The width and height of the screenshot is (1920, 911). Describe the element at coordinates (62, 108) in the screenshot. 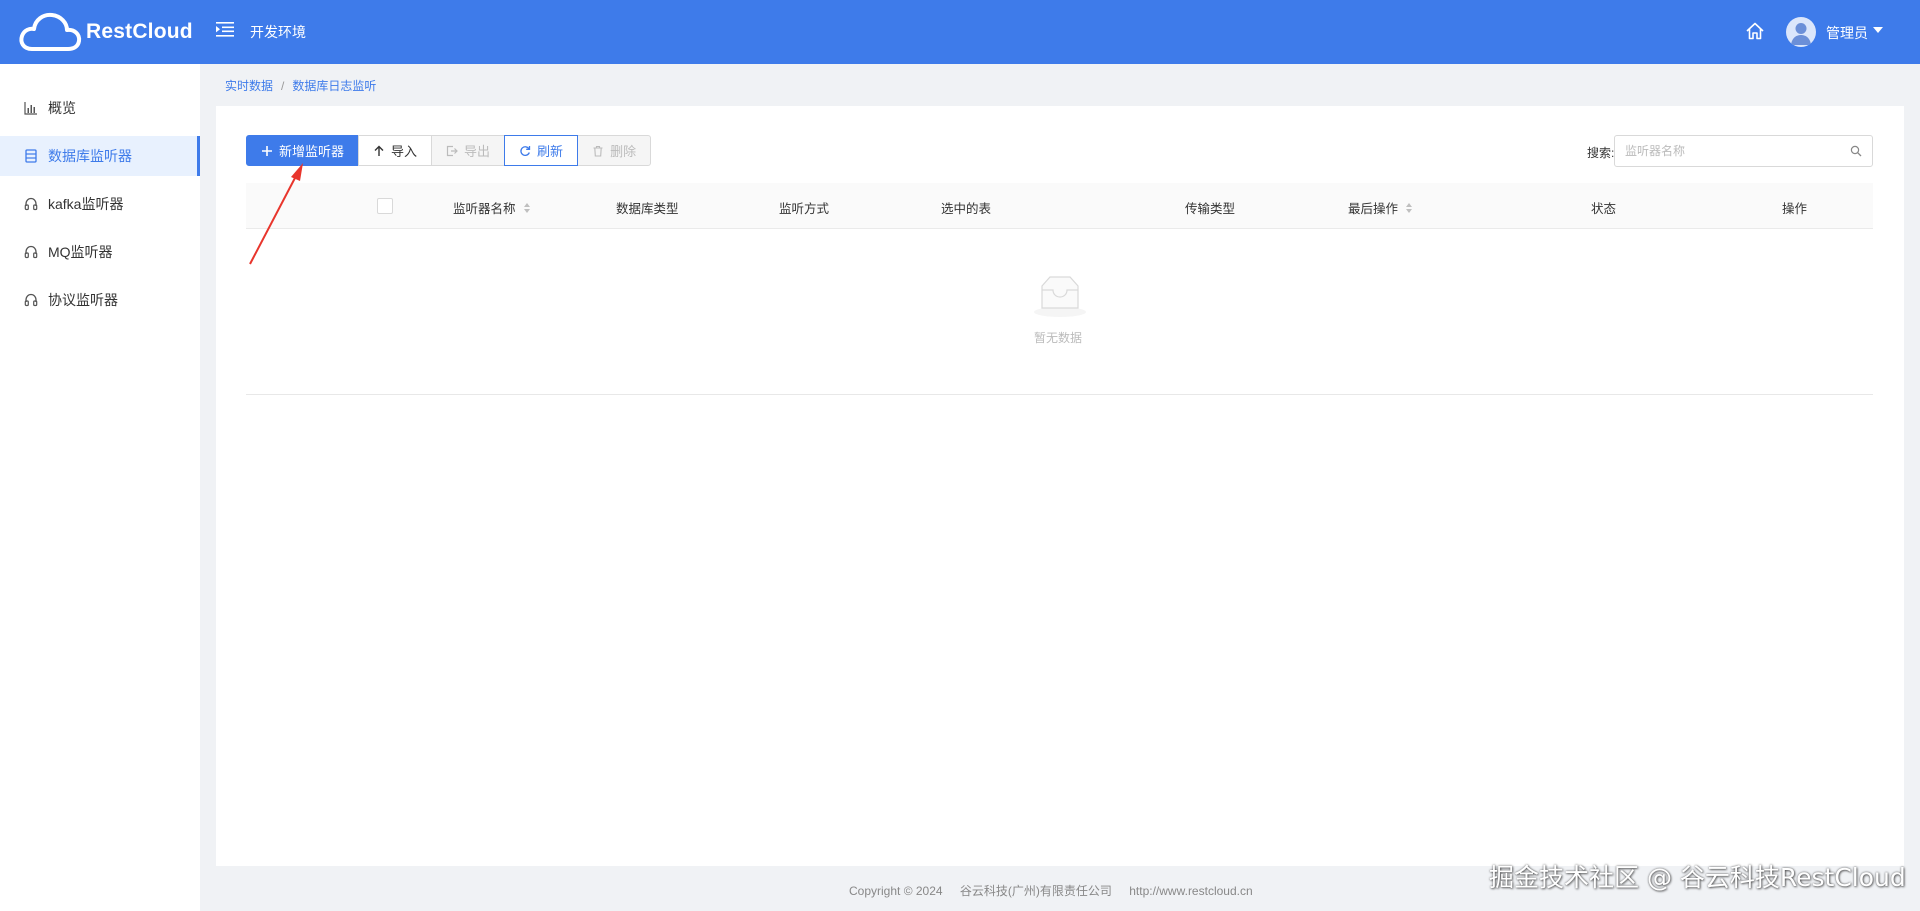

I see `sidebar-item-label: 概览` at that location.